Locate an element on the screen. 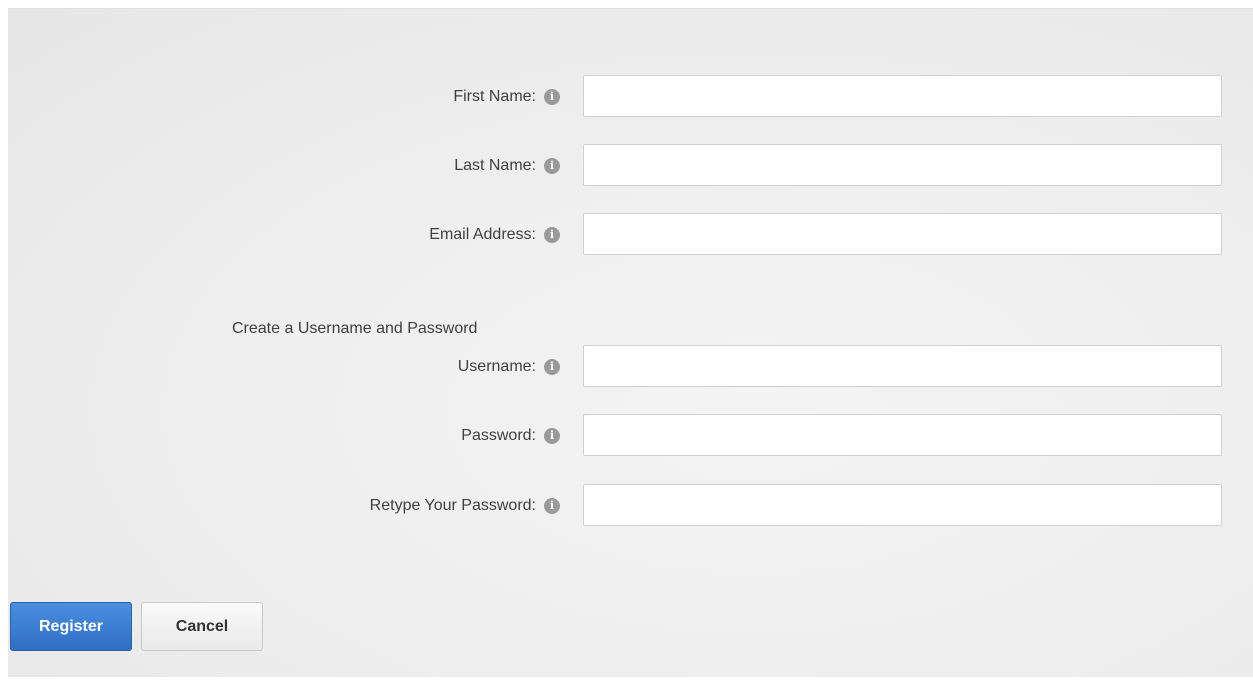 This screenshot has height=683, width=1253. last-name-label: Last Name: is located at coordinates (495, 165).